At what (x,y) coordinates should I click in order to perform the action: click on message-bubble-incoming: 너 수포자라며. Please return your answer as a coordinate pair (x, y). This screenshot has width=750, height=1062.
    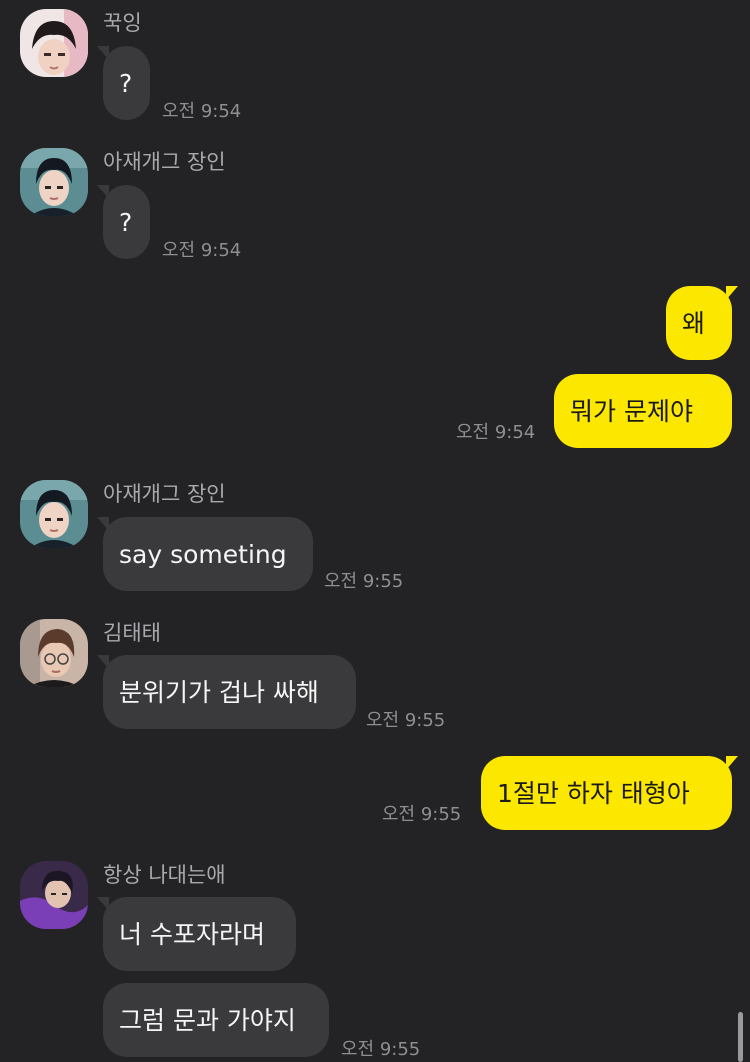
    Looking at the image, I should click on (199, 934).